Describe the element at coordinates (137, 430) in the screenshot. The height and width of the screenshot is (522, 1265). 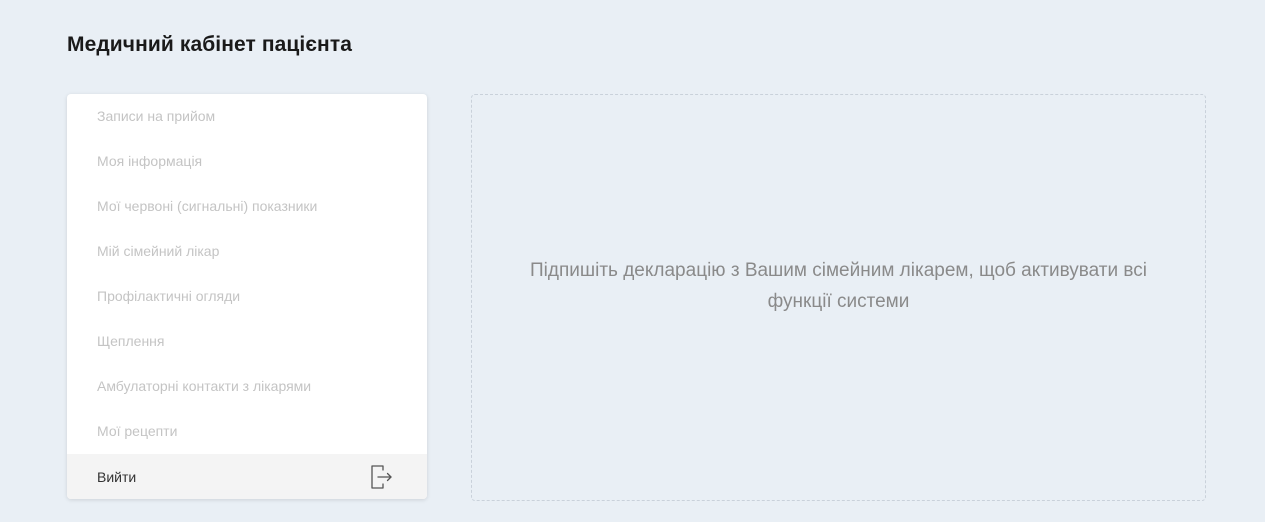
I see `sidebar-item-label: Мої рецепти` at that location.